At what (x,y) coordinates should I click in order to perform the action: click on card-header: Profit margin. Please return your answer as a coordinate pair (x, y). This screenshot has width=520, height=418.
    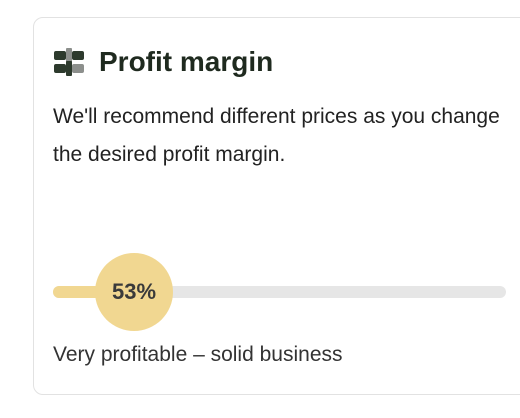
    Looking at the image, I should click on (163, 62).